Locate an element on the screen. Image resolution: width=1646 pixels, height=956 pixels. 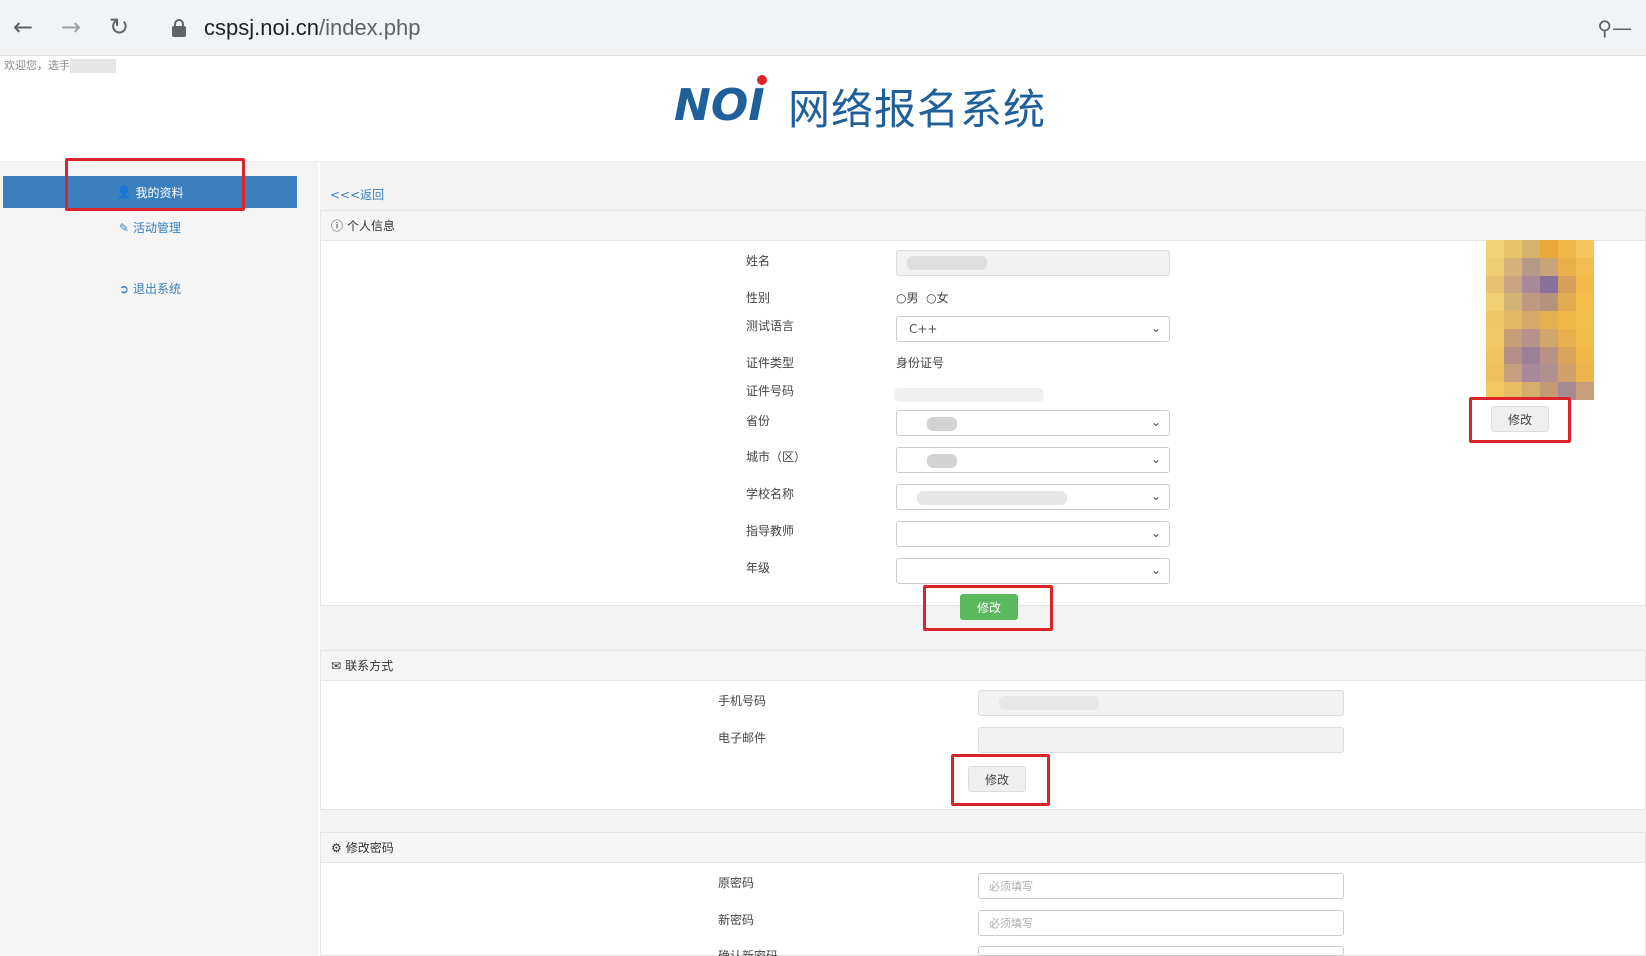
sidebar-item-label: 退出系统 is located at coordinates (156, 289).